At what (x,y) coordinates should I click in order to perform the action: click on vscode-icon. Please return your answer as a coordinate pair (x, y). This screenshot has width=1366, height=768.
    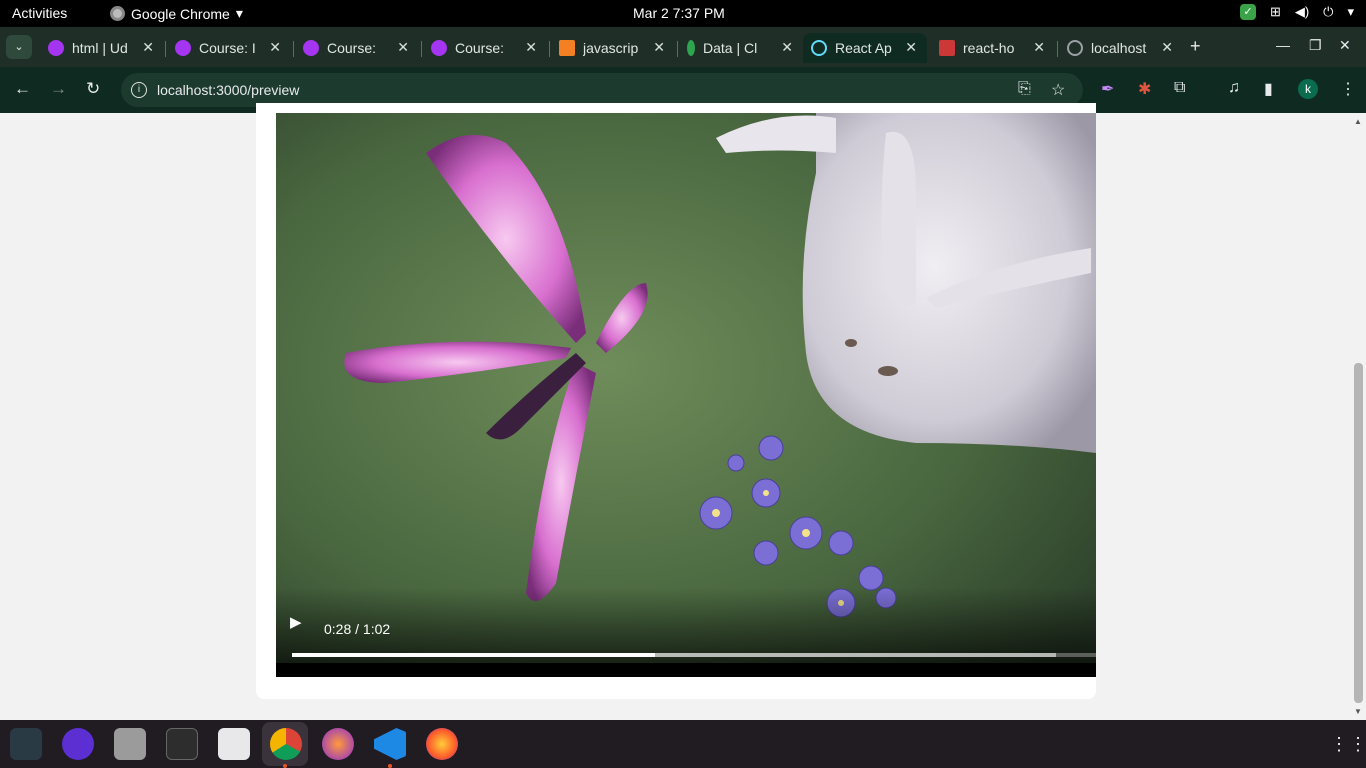
    Looking at the image, I should click on (390, 744).